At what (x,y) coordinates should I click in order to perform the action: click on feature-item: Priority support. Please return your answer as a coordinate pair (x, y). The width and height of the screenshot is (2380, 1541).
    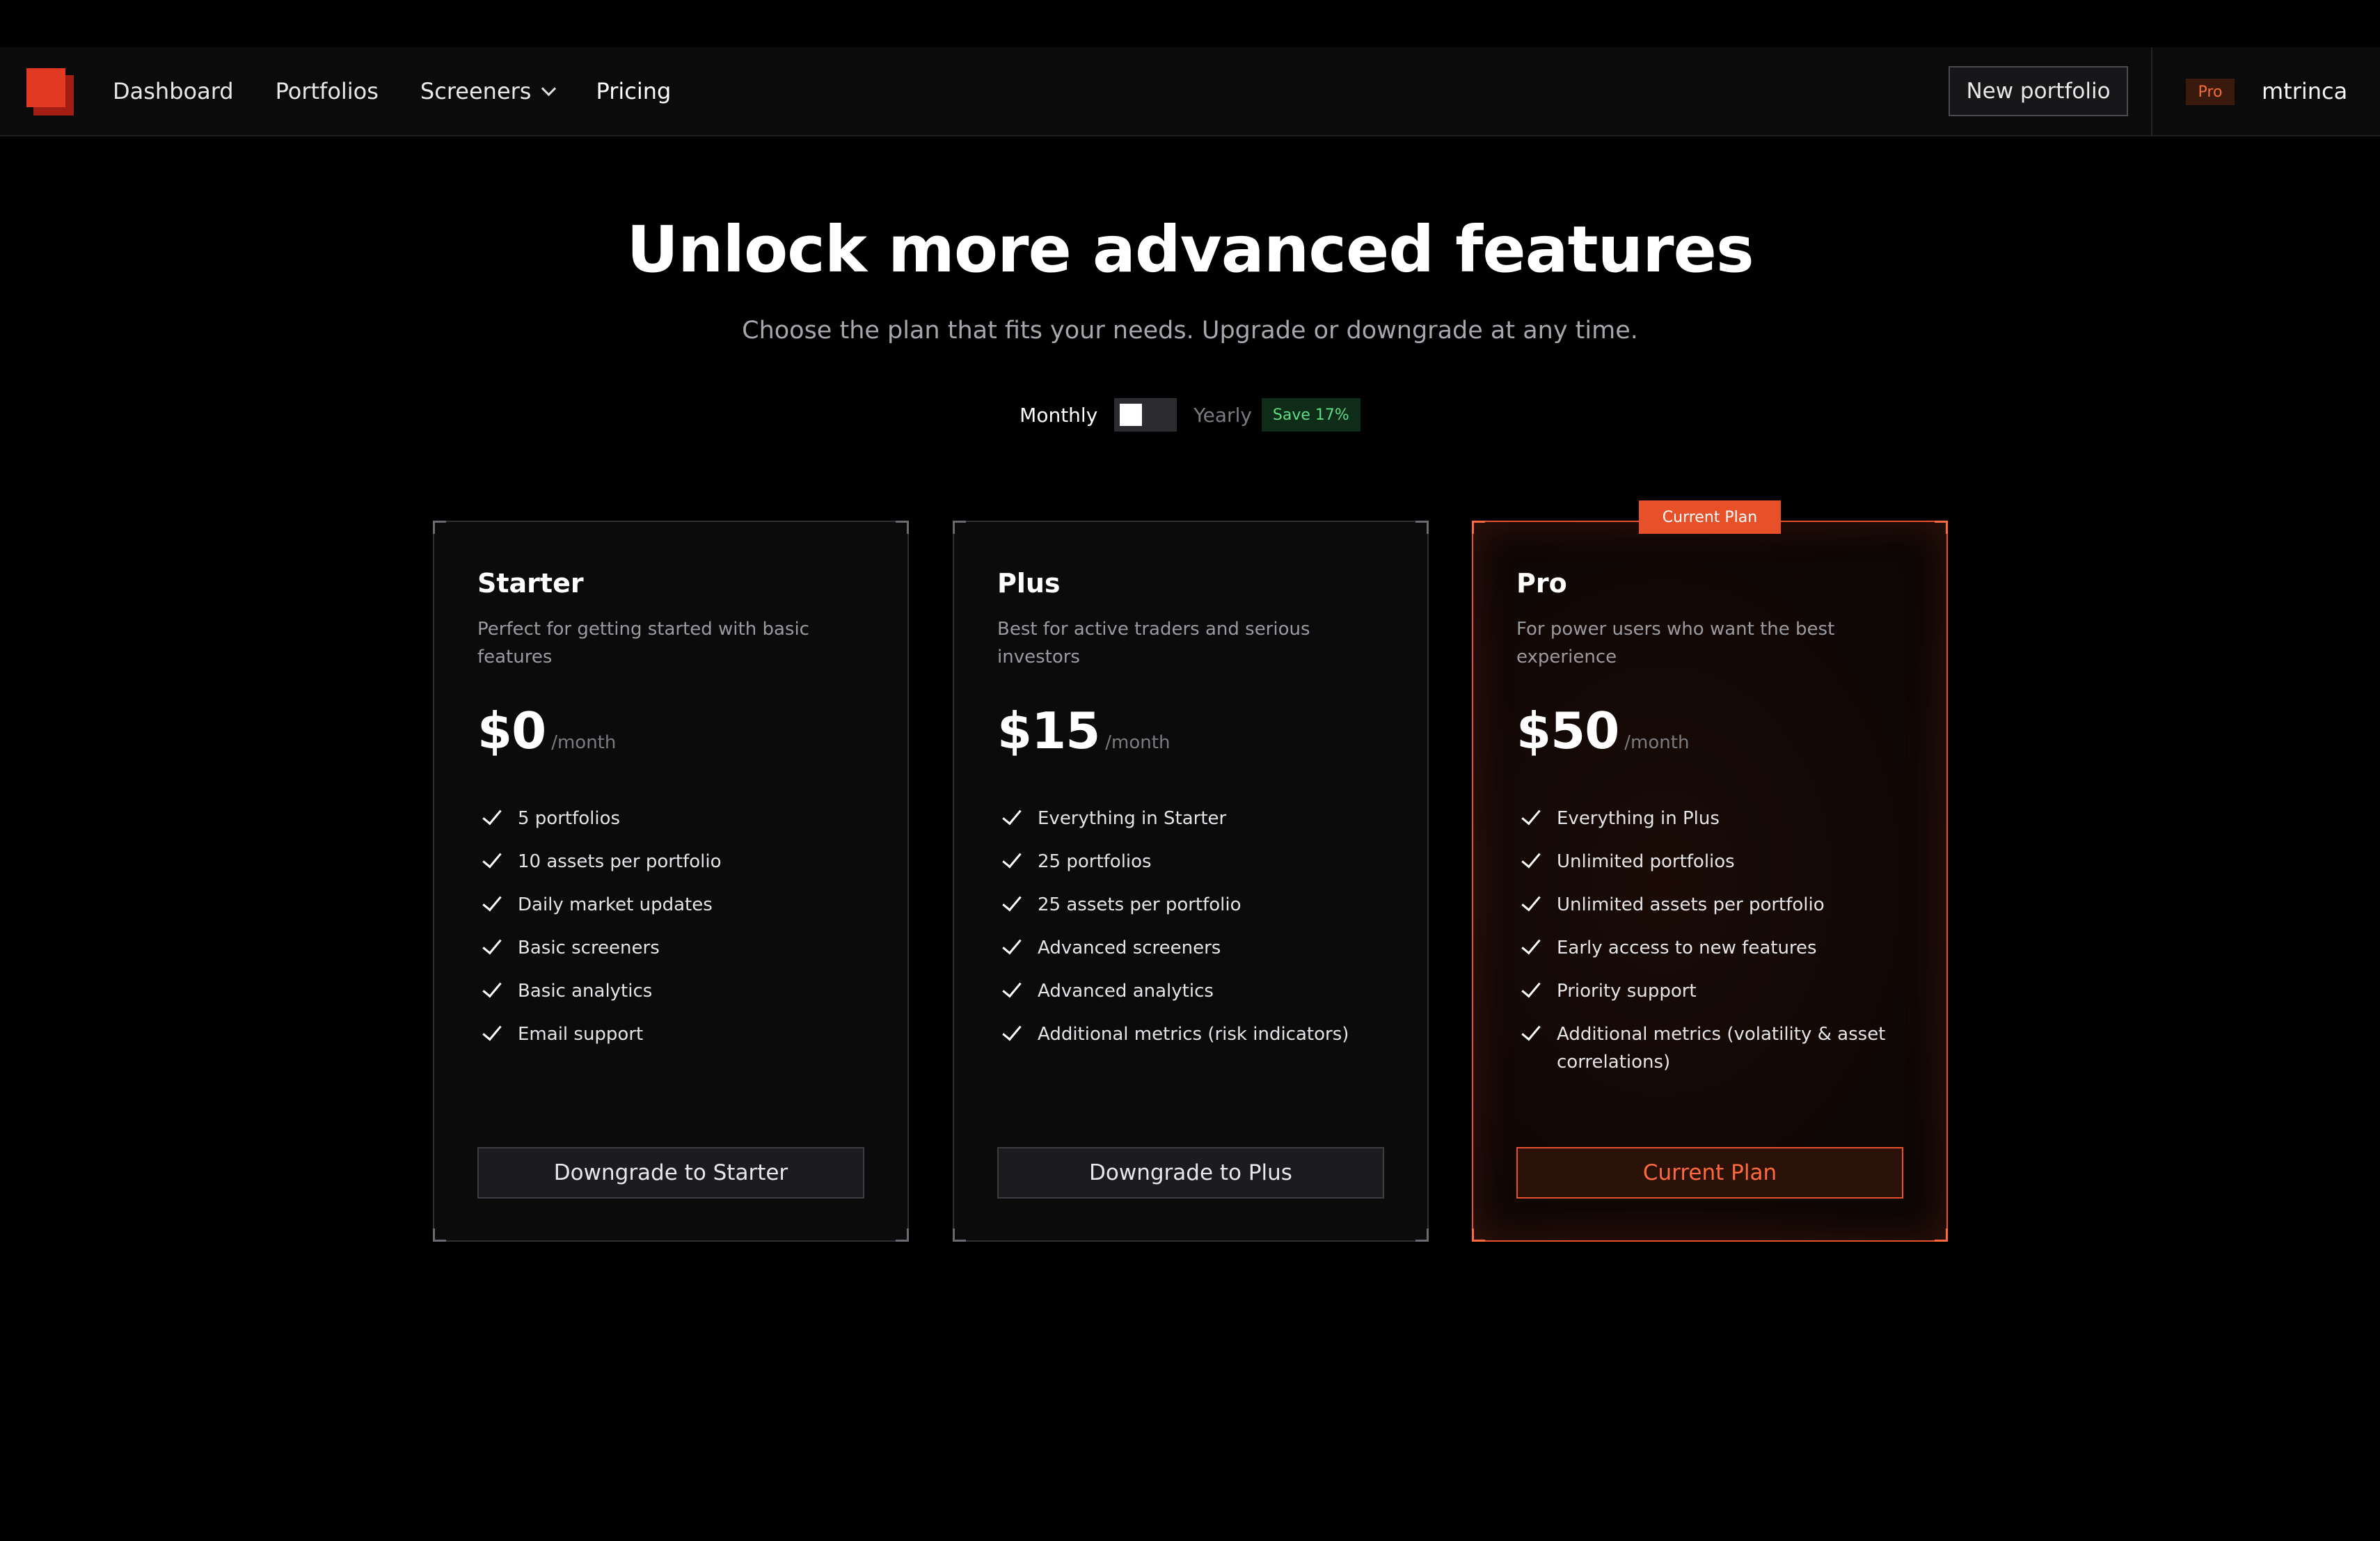
    Looking at the image, I should click on (1714, 991).